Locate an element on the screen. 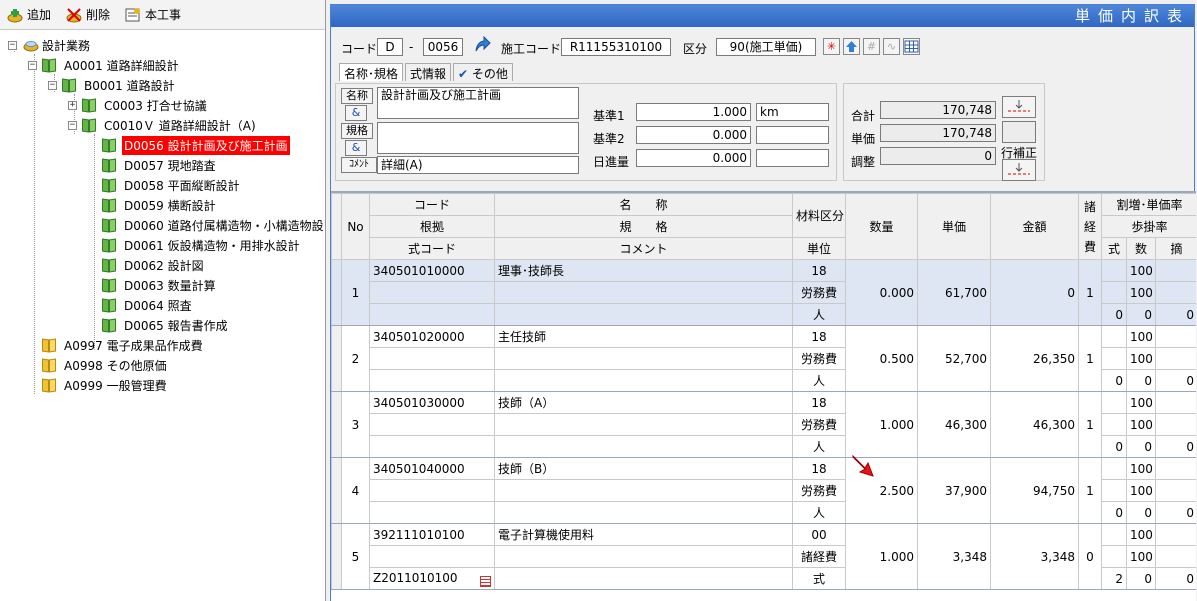 This screenshot has width=1197, height=601. cell-qty: 0.500 is located at coordinates (881, 358).